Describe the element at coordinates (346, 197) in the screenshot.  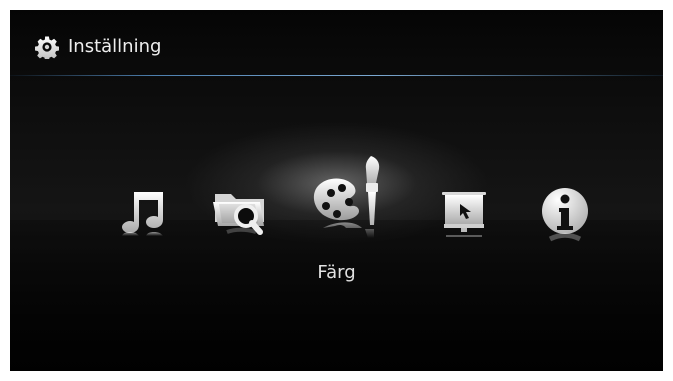
I see `palette-brush-icon` at that location.